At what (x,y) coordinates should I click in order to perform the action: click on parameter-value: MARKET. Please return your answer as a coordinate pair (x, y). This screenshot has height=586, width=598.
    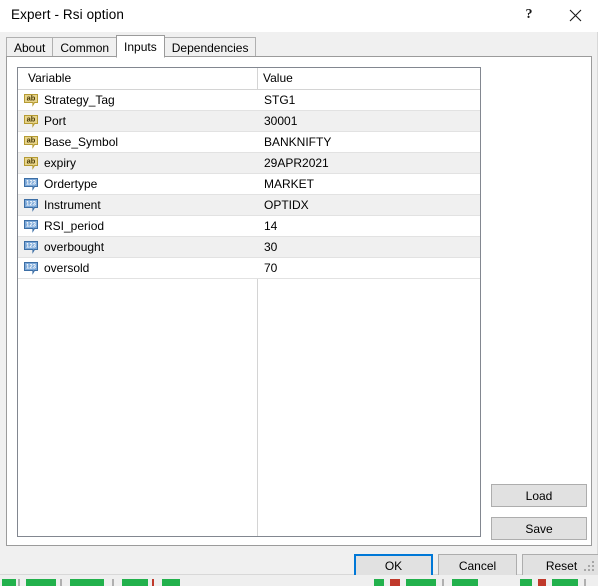
    Looking at the image, I should click on (289, 184).